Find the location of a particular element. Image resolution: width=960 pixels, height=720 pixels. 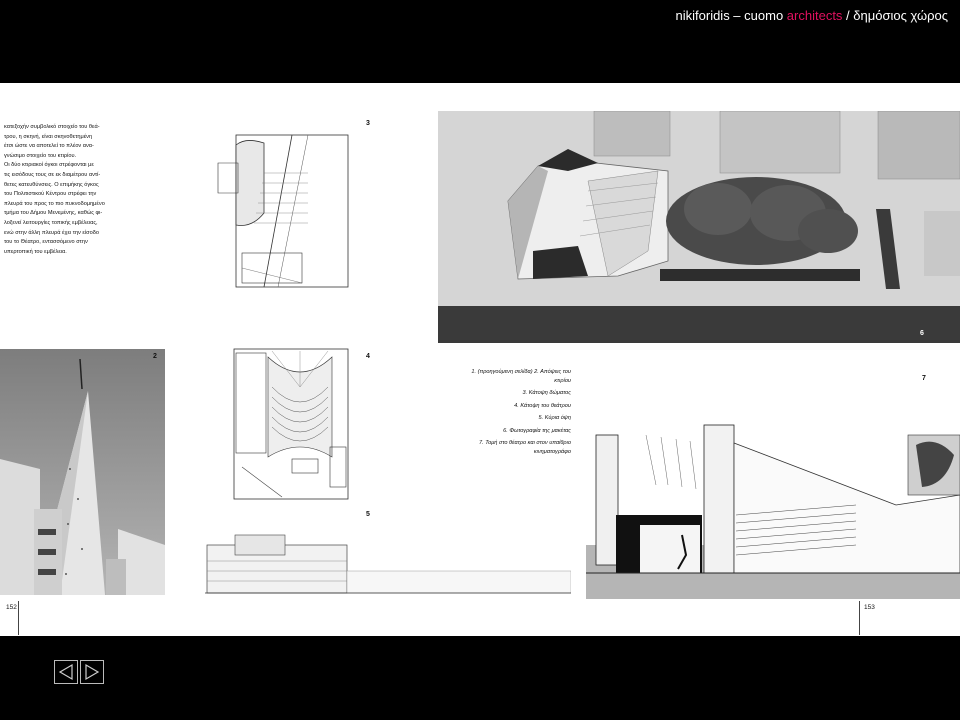

roof-plan-drawing is located at coordinates (282, 212).